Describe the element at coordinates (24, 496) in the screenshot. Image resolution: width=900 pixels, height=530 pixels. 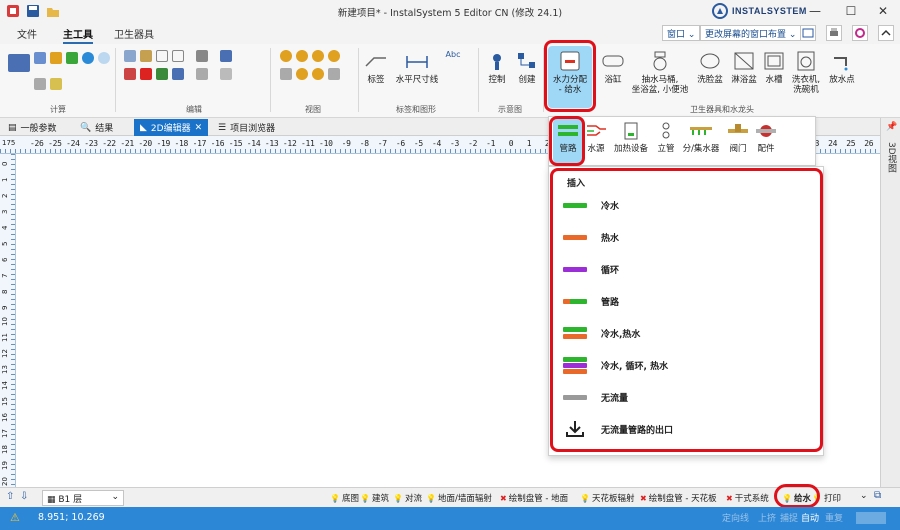
I see `layer-down-icon: ⇩` at that location.